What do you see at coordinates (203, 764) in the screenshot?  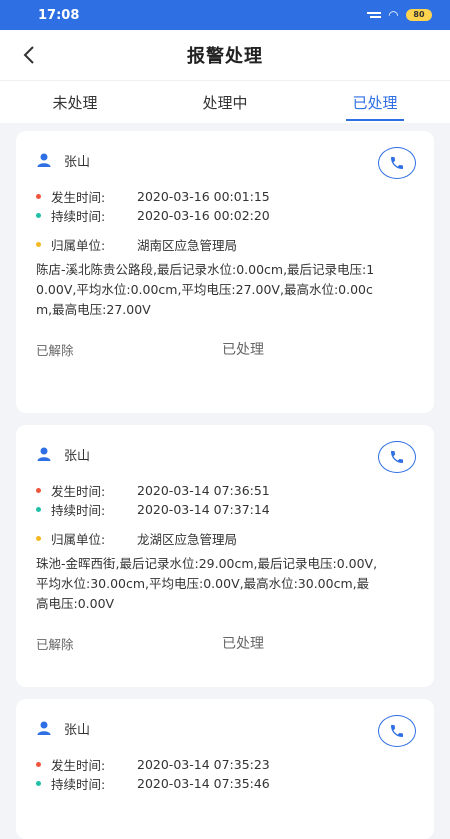 I see `occur-time: 2020-03-14 07:35:23` at bounding box center [203, 764].